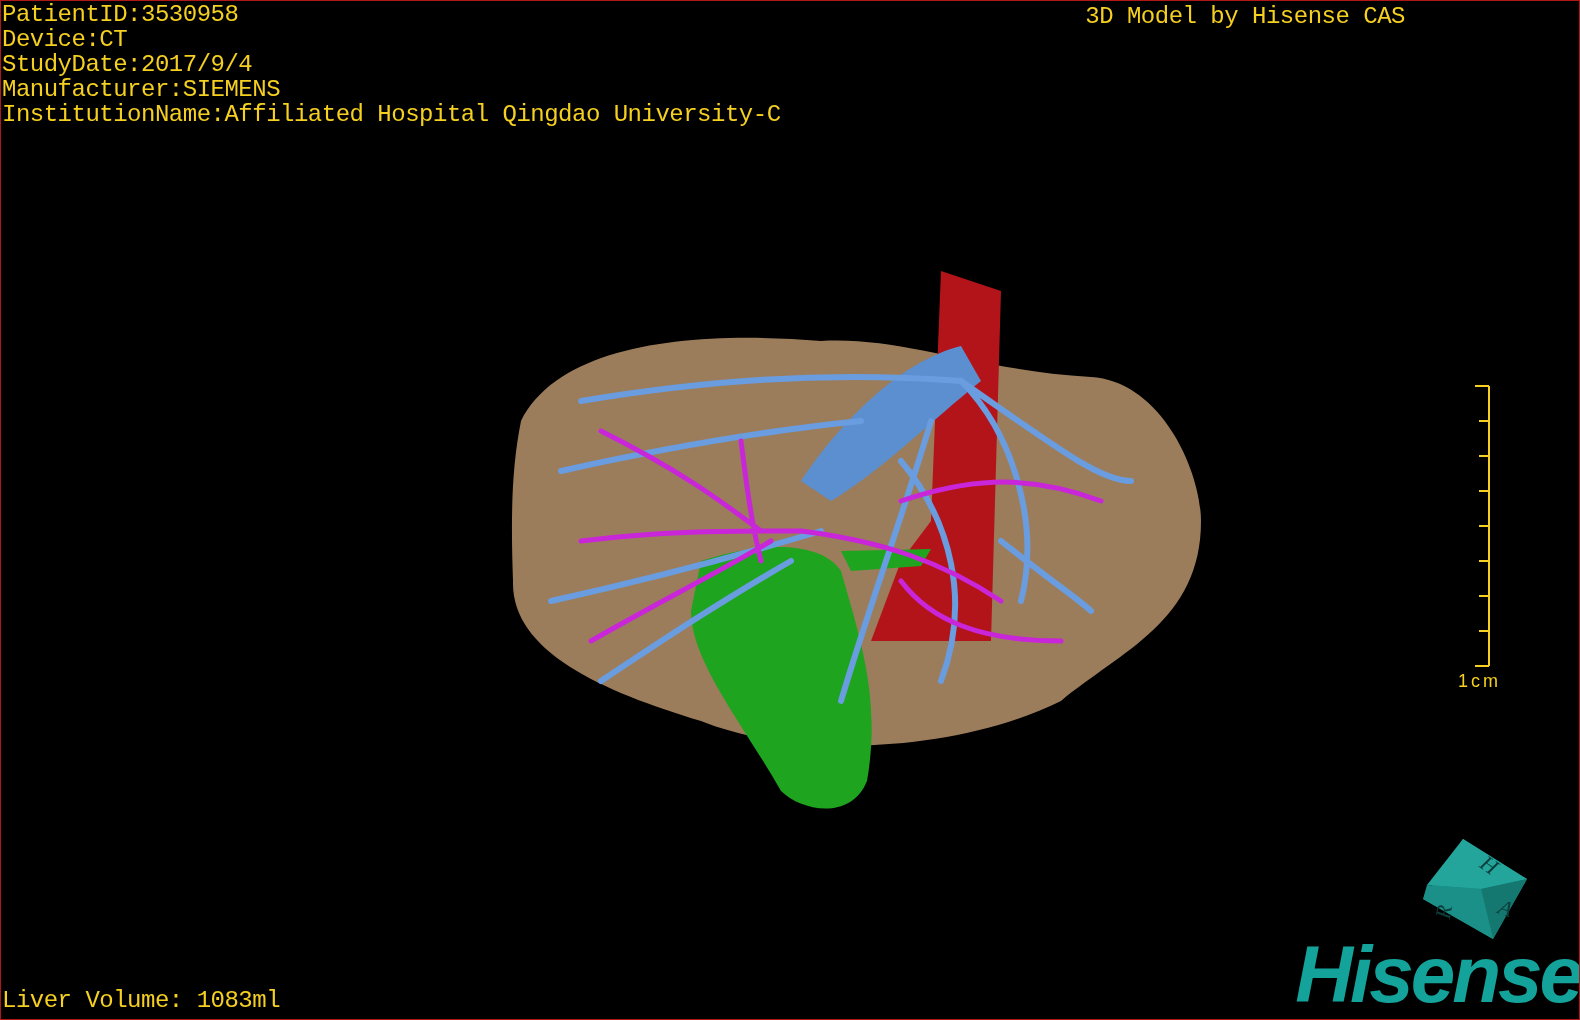 The height and width of the screenshot is (1020, 1580). What do you see at coordinates (1475, 889) in the screenshot?
I see `orientation-cube: H R A` at bounding box center [1475, 889].